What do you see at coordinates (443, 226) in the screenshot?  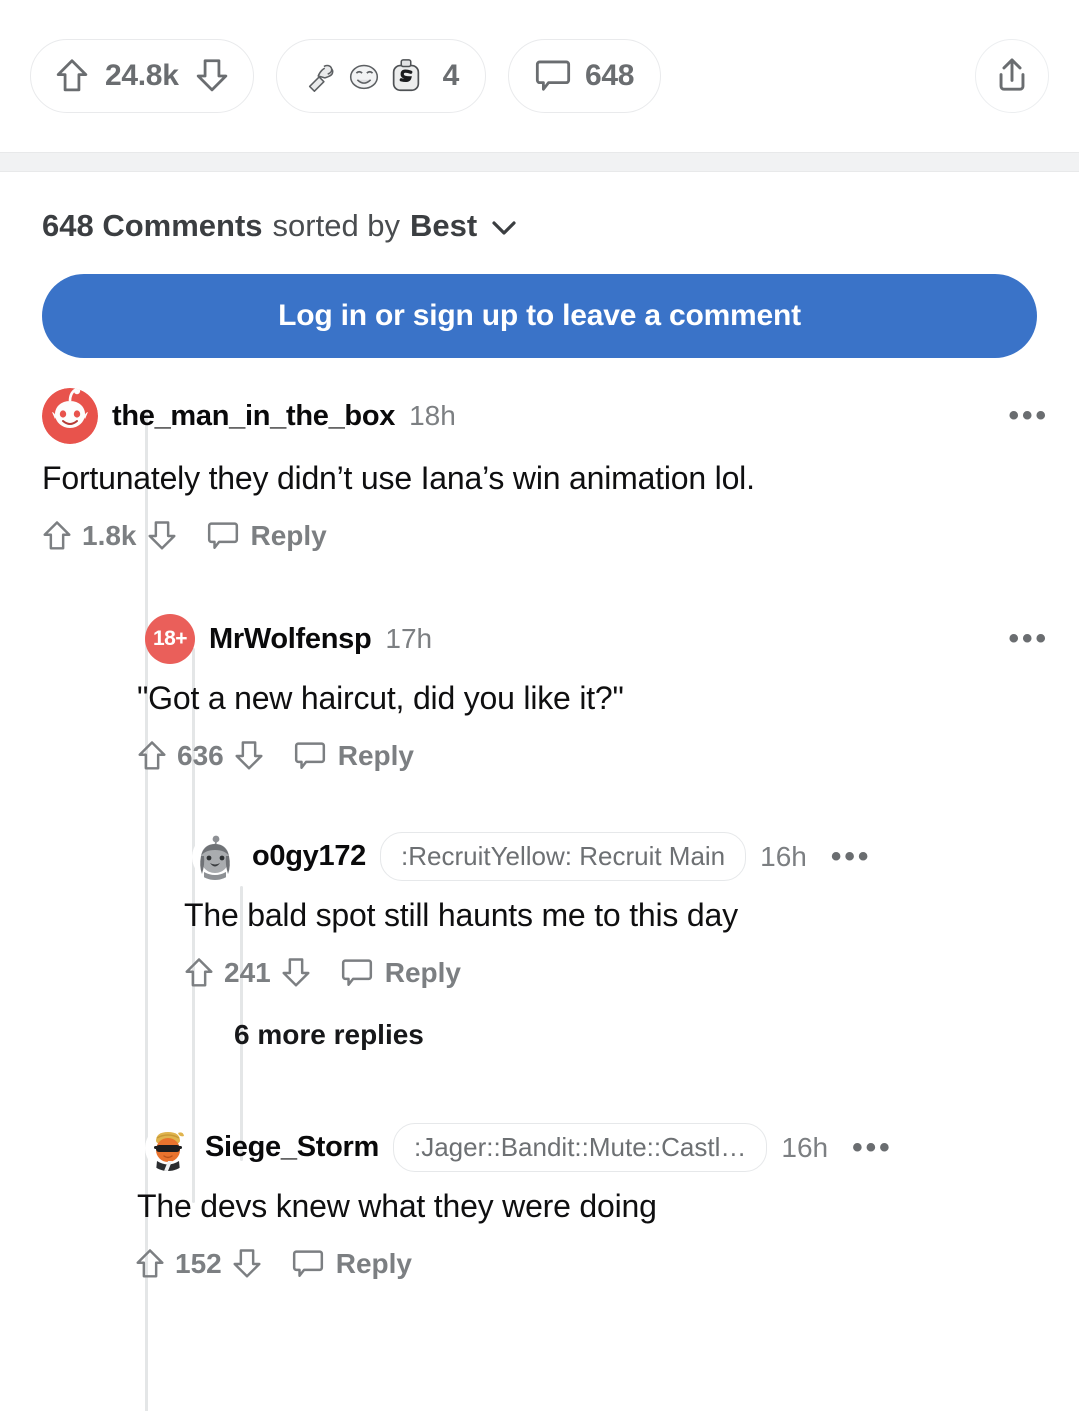 I see `sort-value: Best` at bounding box center [443, 226].